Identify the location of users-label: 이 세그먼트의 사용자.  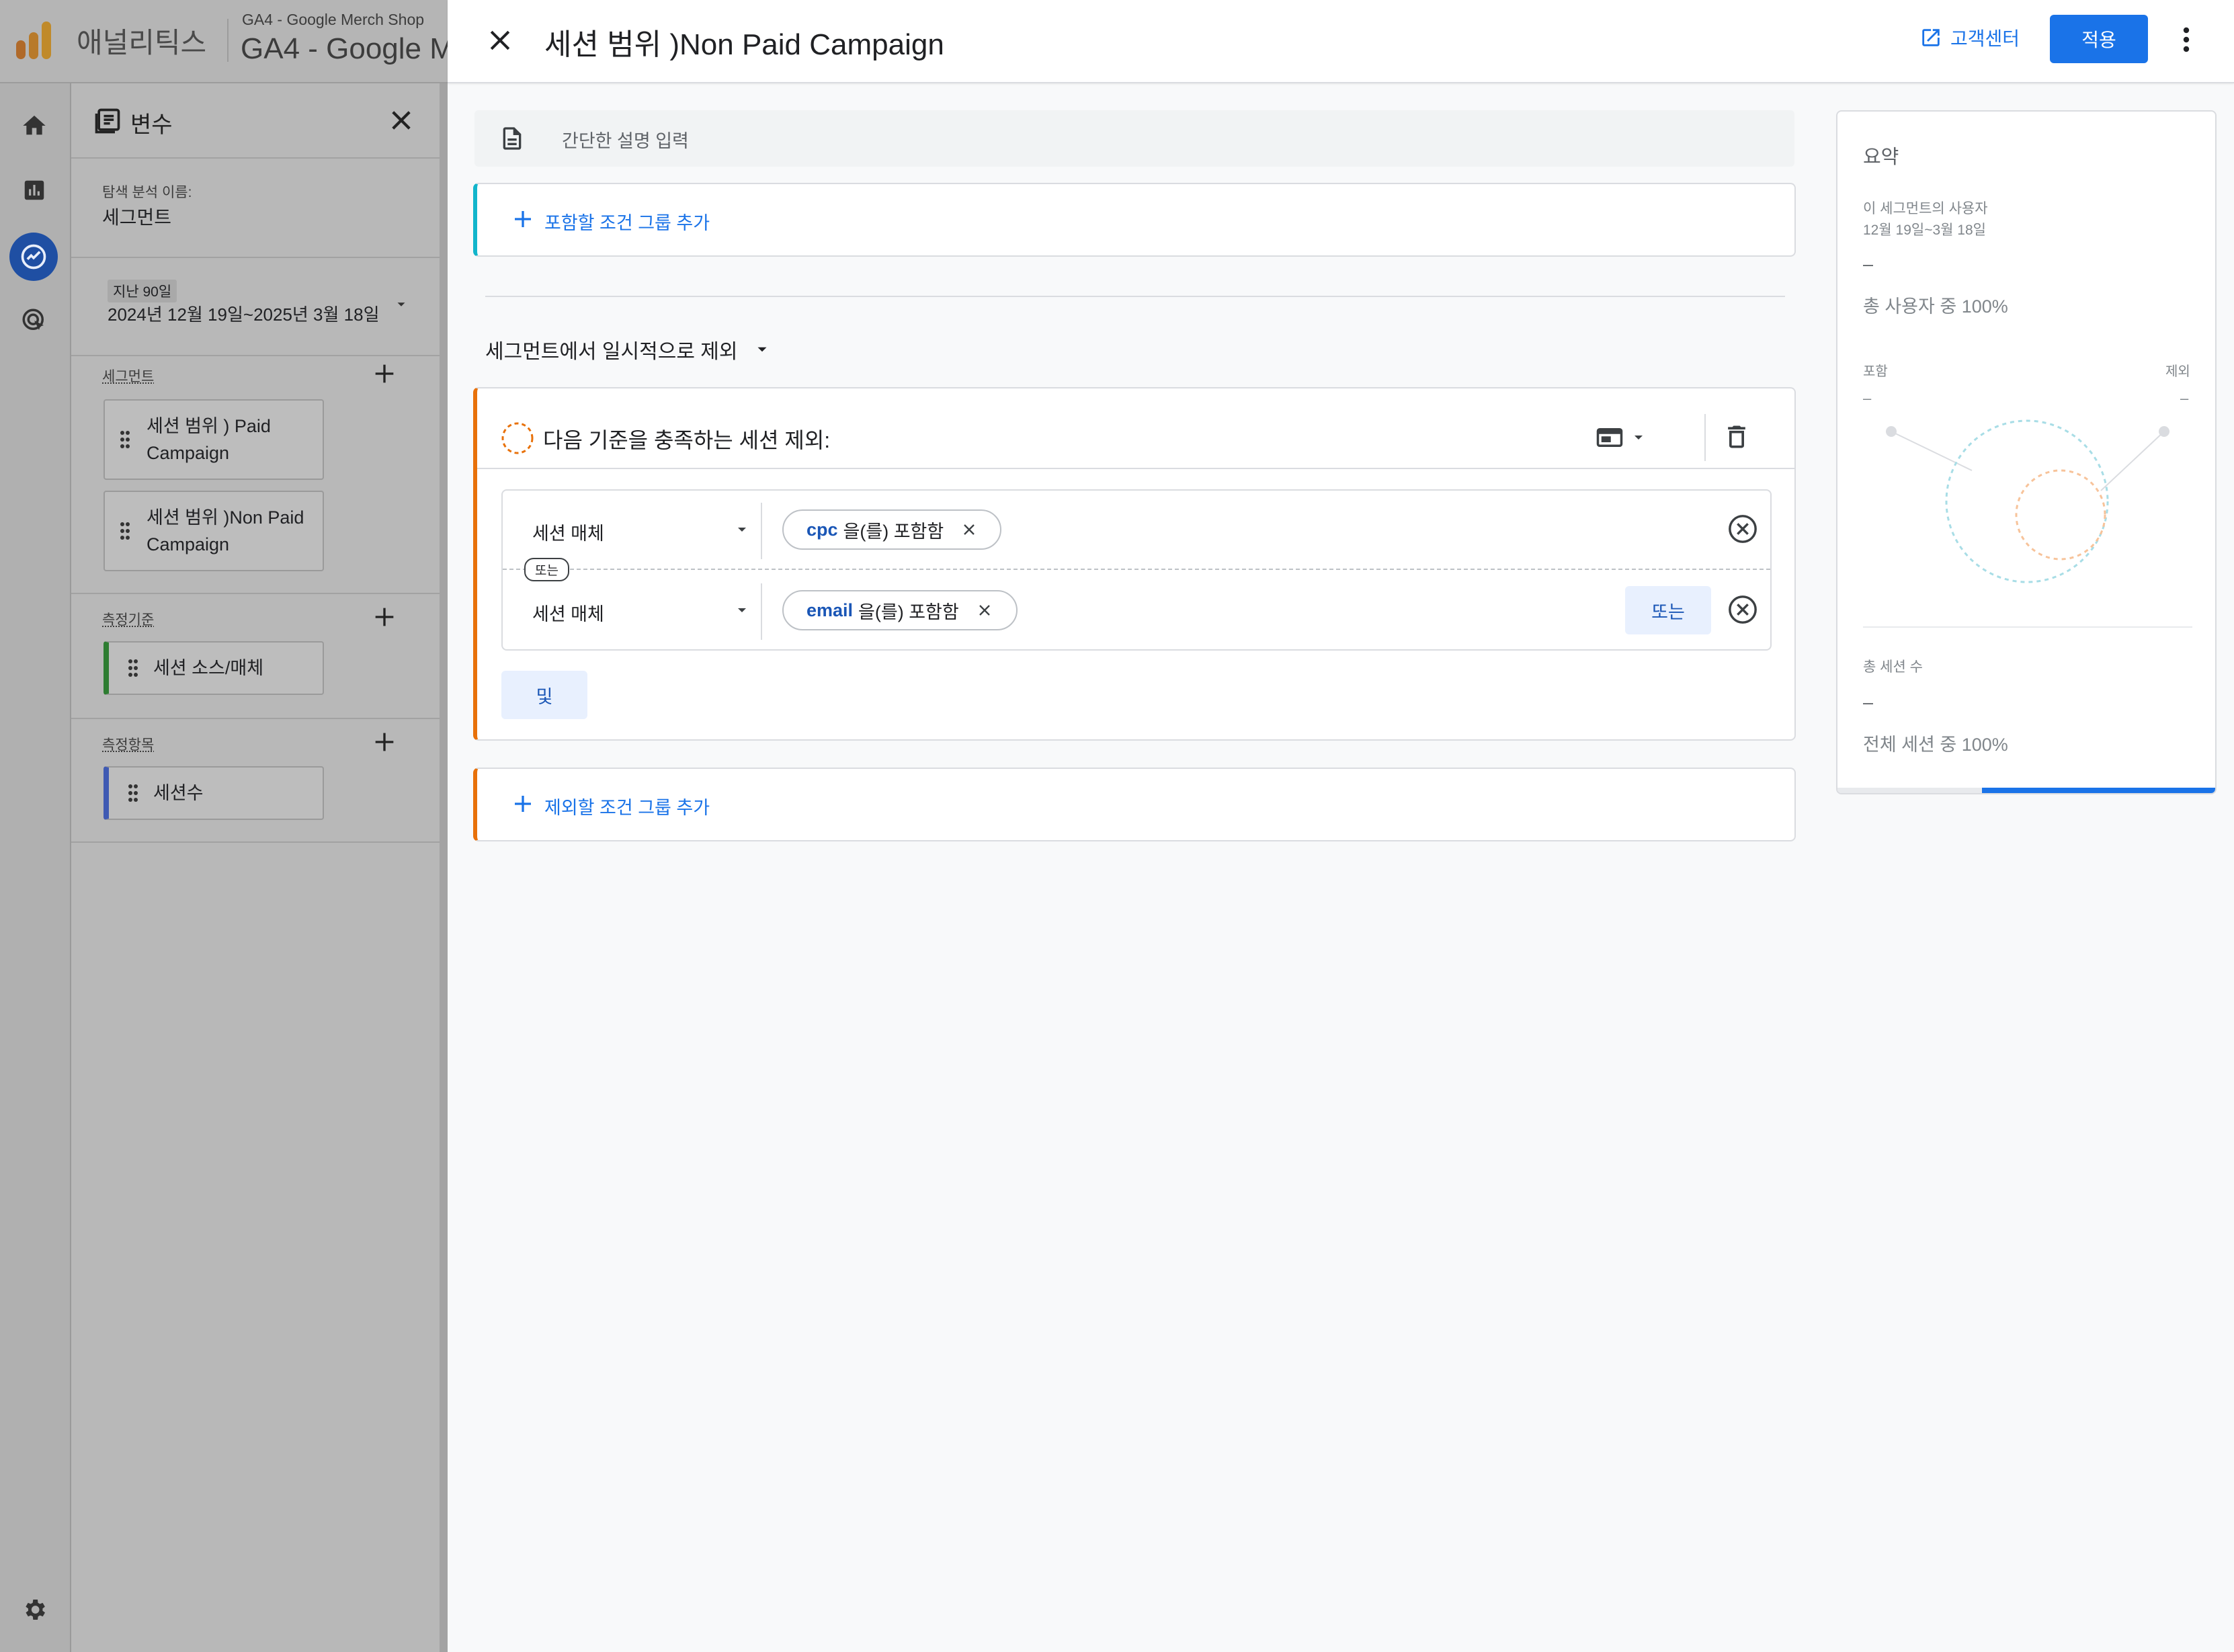
(1926, 208).